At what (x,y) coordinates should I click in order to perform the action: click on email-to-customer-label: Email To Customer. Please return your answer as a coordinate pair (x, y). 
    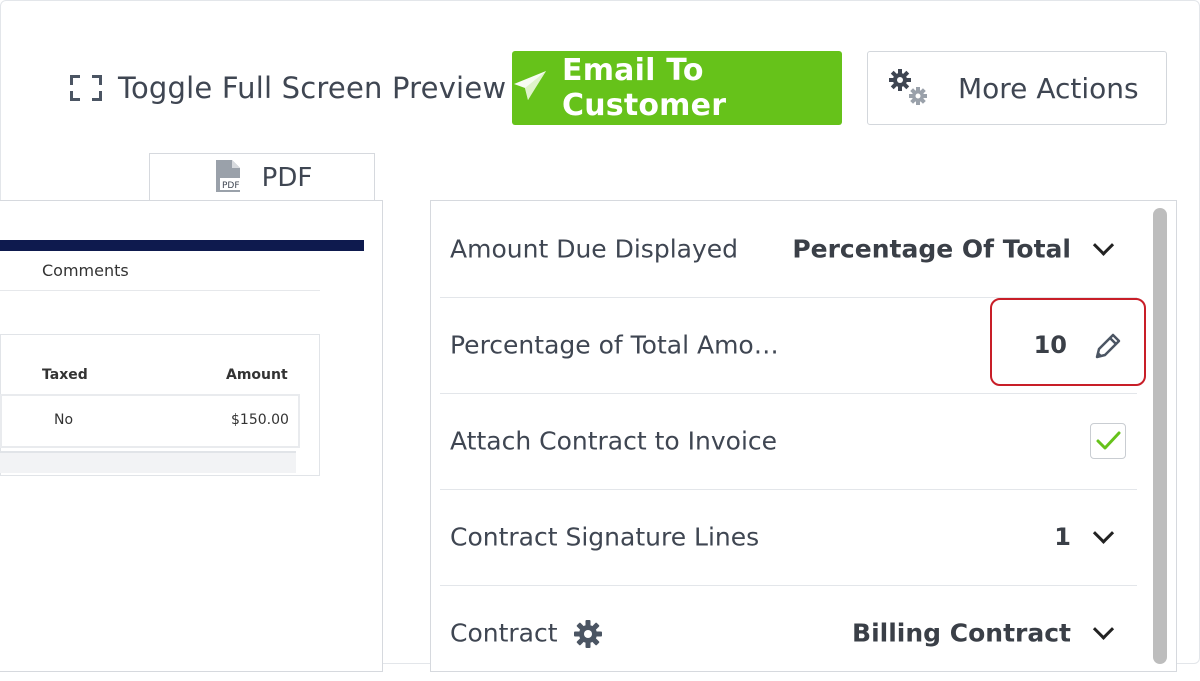
    Looking at the image, I should click on (644, 88).